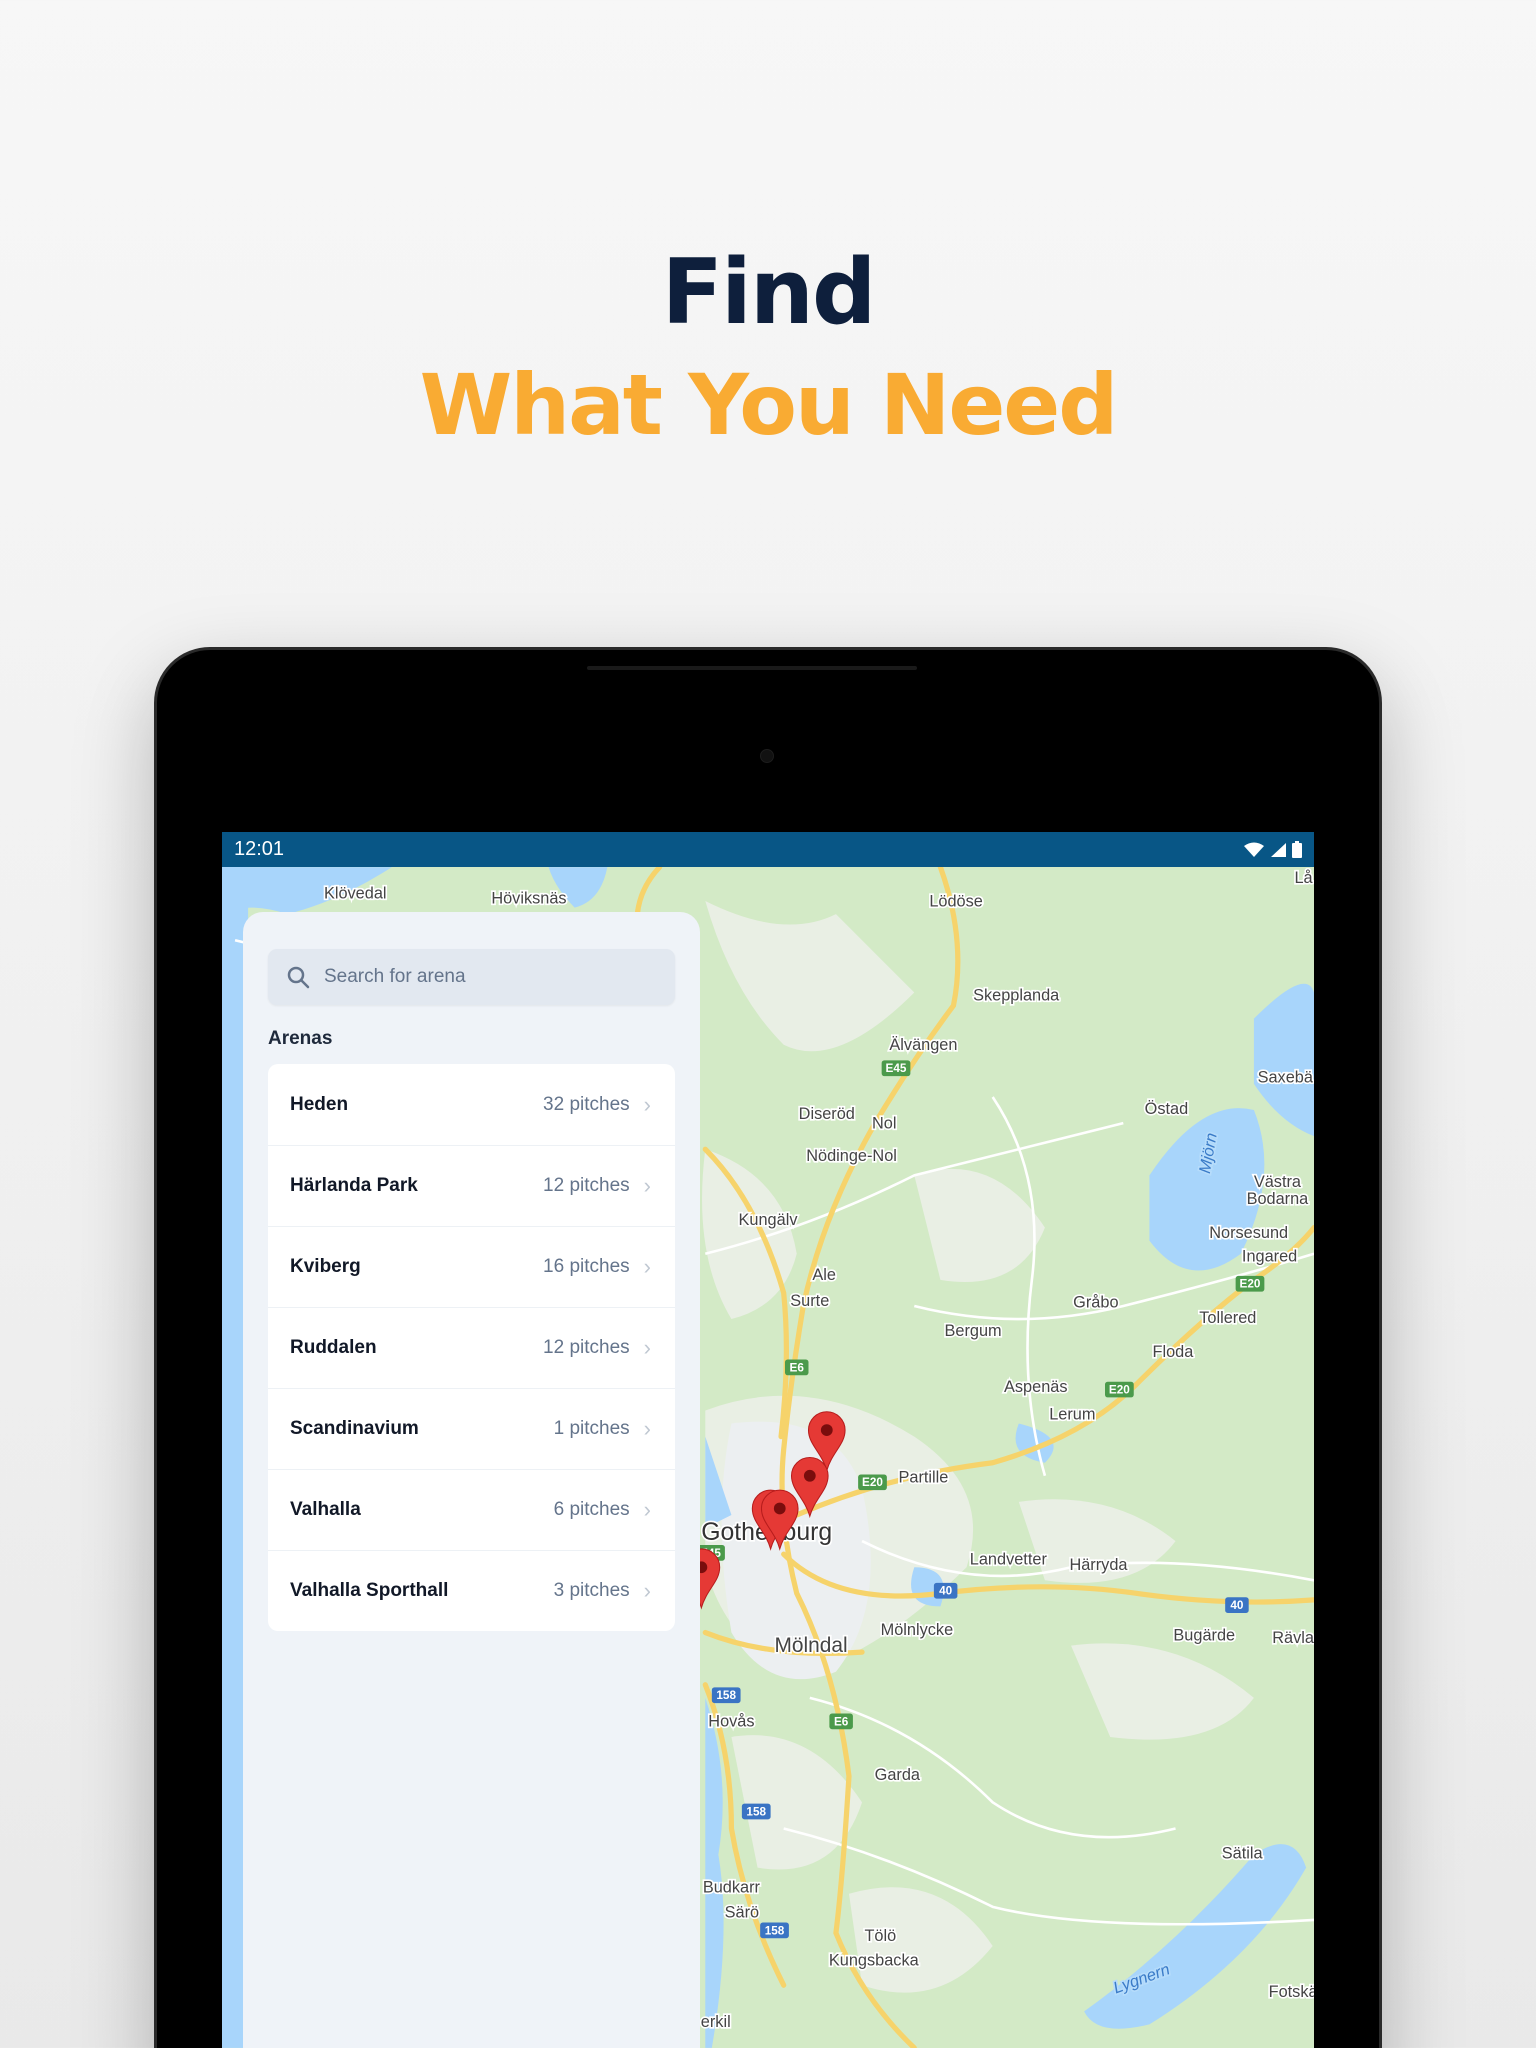 The image size is (1536, 2048). I want to click on map-label: Älvängen, so click(923, 1045).